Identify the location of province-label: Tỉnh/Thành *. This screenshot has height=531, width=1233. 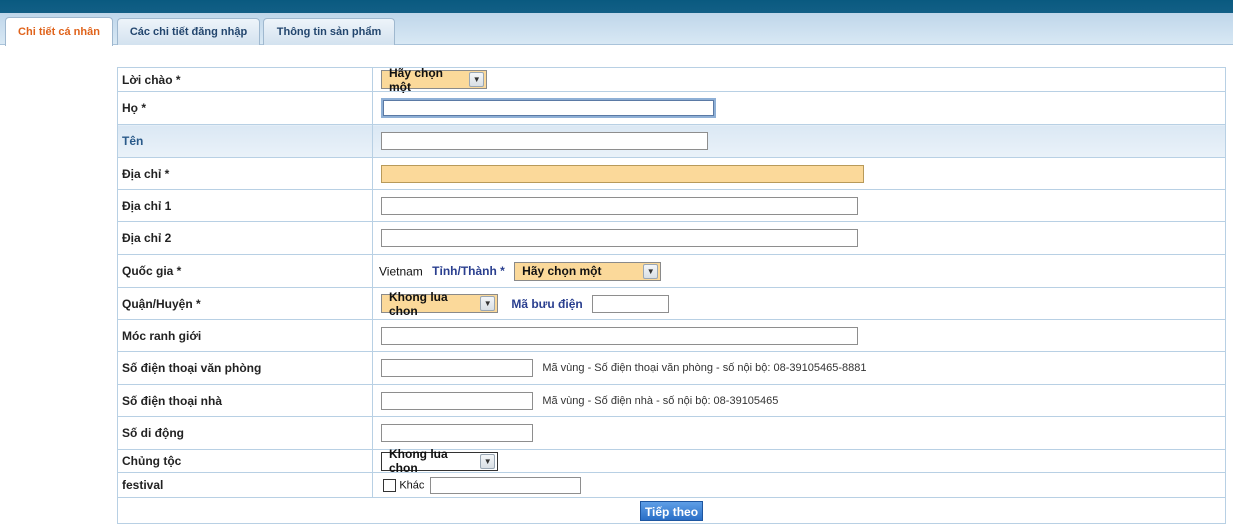
(468, 271).